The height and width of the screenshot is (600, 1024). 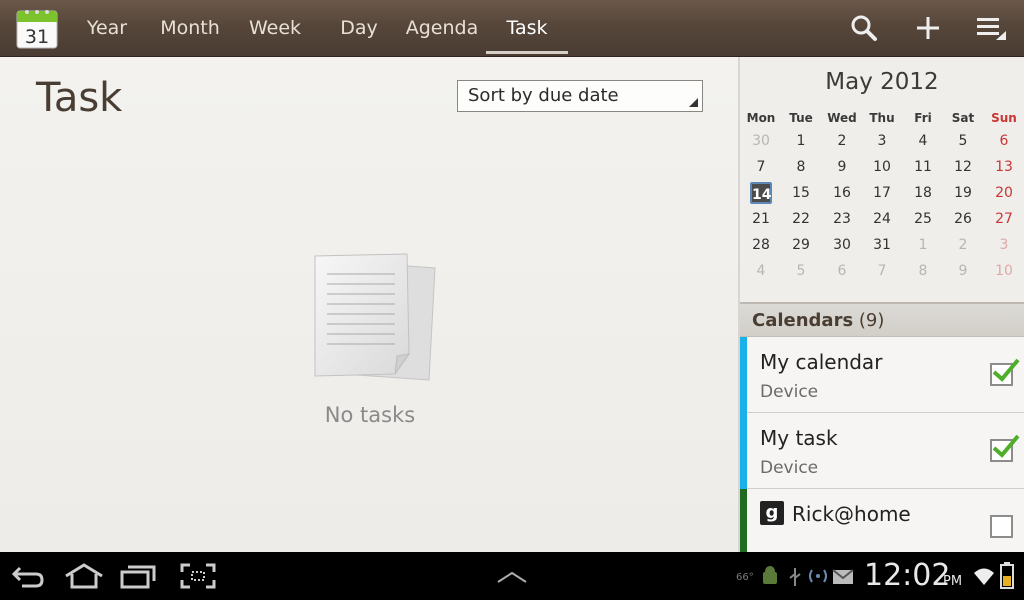 I want to click on day-number: 12, so click(x=963, y=167).